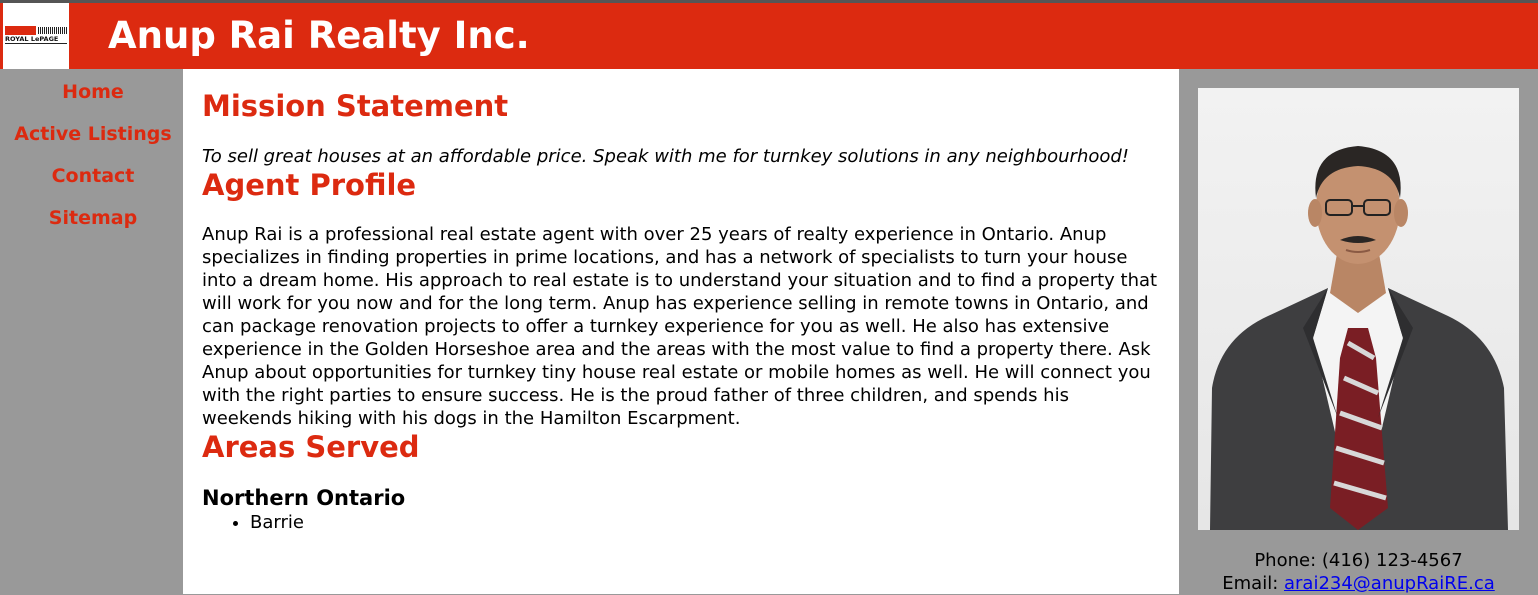  Describe the element at coordinates (311, 447) in the screenshot. I see `areas-heading: Areas Served` at that location.